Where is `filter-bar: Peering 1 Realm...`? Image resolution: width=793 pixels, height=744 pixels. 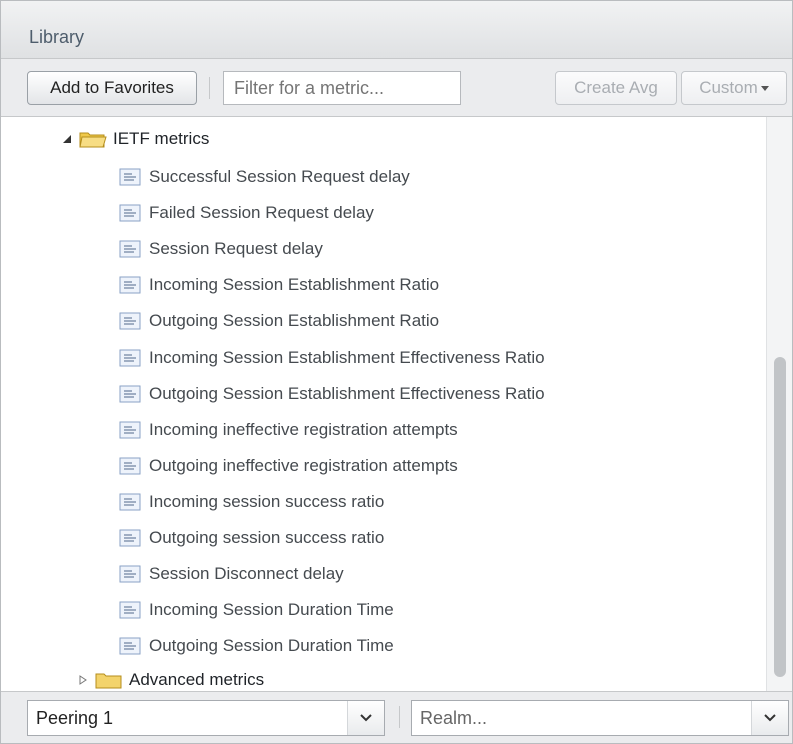 filter-bar: Peering 1 Realm... is located at coordinates (396, 717).